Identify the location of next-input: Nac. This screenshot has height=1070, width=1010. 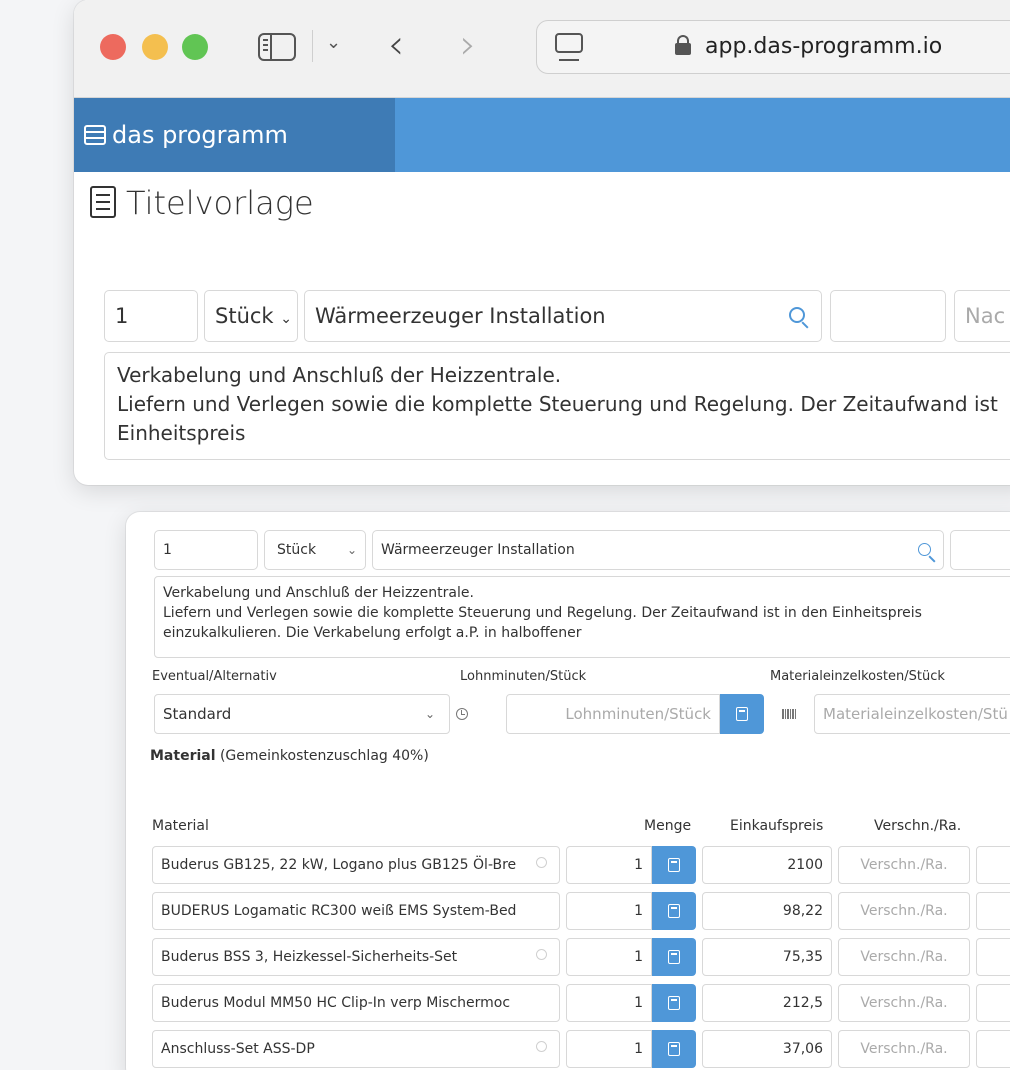
(982, 316).